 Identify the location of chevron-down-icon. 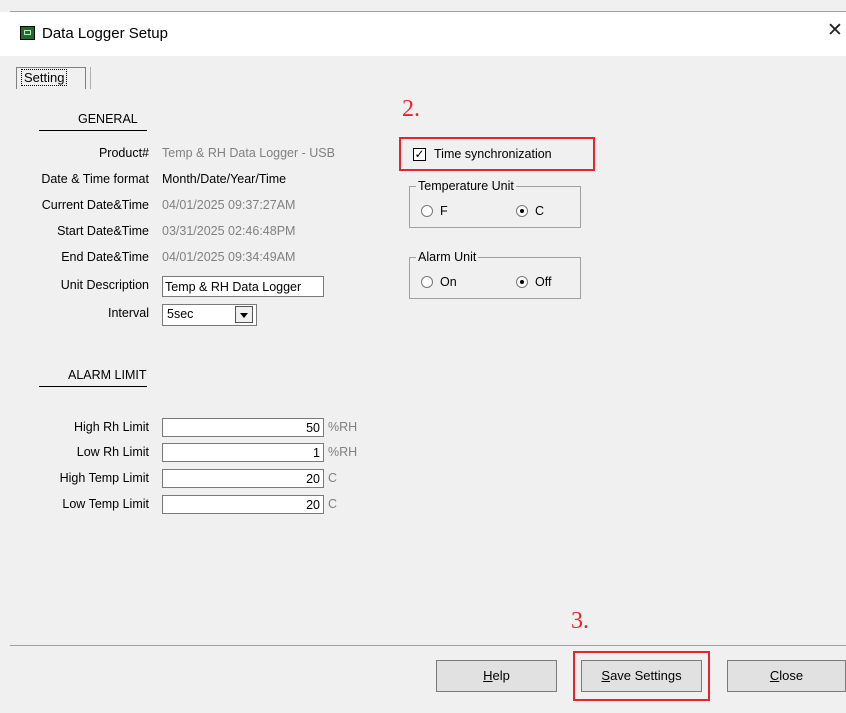
(244, 315).